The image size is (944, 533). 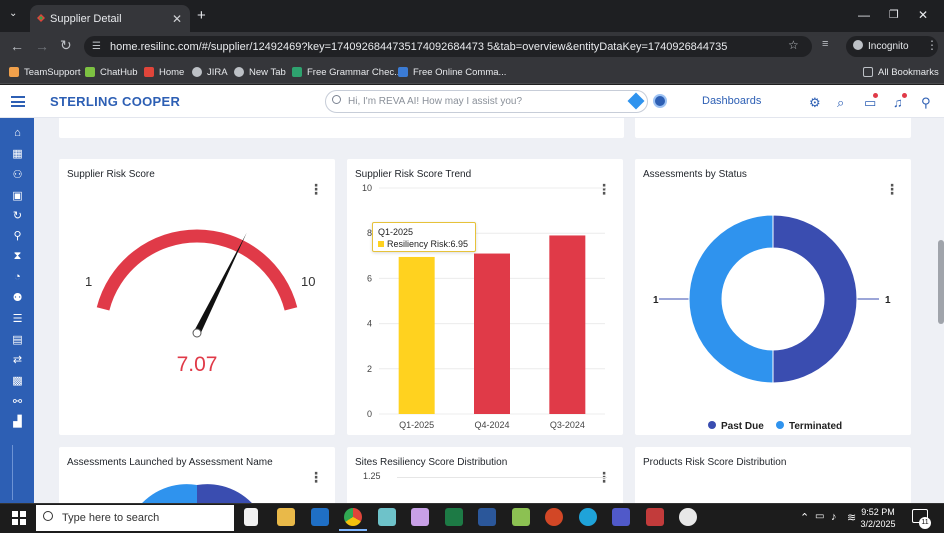 What do you see at coordinates (424, 237) in the screenshot?
I see `bar-tooltip: Q1-2025 Resiliency Risk:6.95` at bounding box center [424, 237].